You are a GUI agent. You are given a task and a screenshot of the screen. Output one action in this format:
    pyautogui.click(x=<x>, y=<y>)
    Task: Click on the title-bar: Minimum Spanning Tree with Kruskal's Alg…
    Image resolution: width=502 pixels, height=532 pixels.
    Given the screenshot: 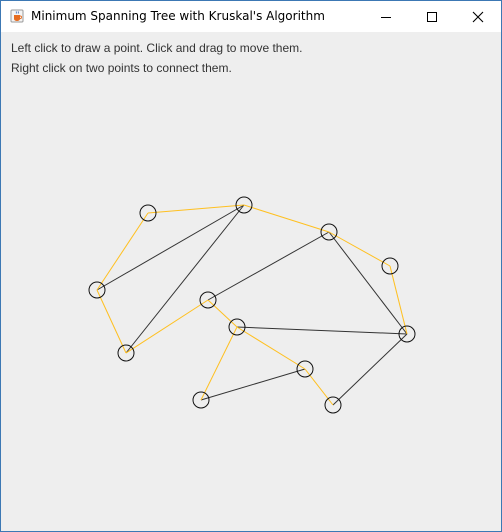 What is the action you would take?
    pyautogui.click(x=251, y=16)
    